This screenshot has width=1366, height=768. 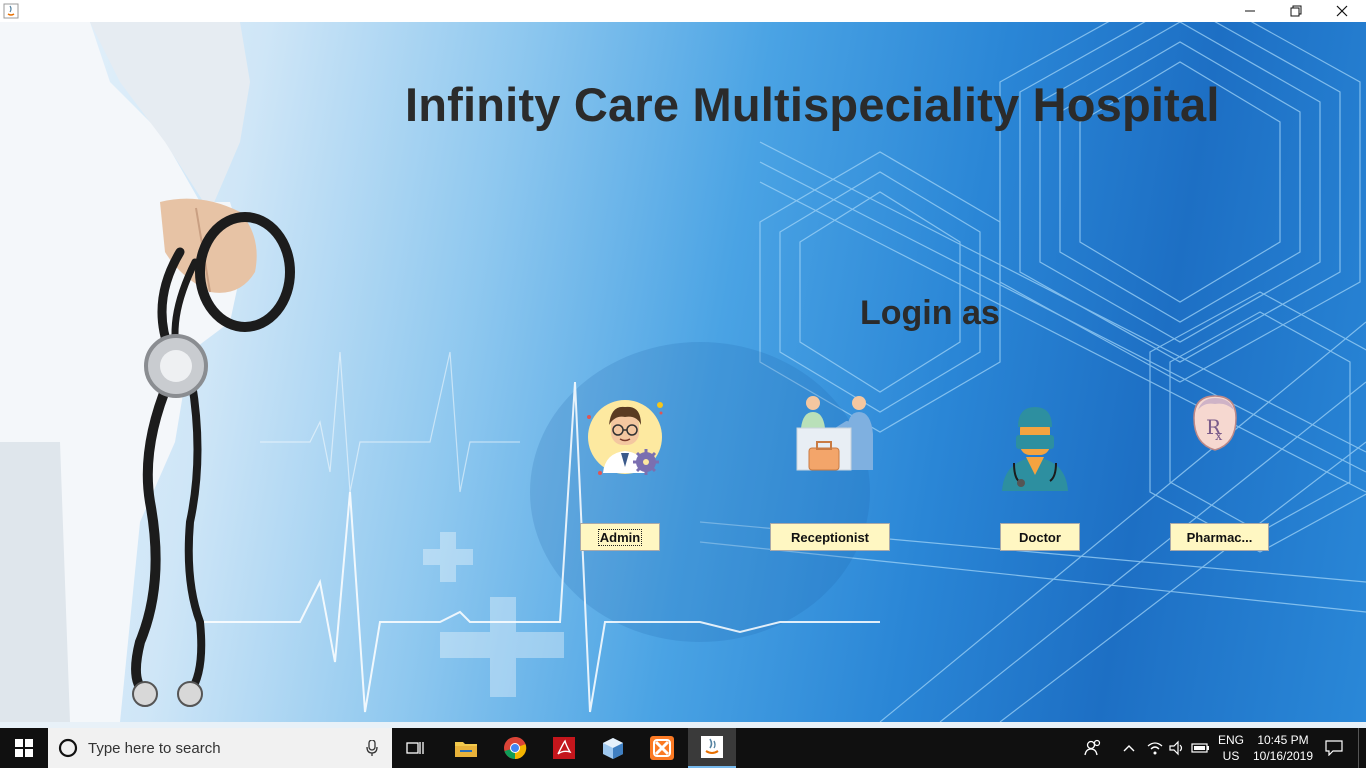 I want to click on clock-date: 10/16/2019, so click(x=1283, y=756).